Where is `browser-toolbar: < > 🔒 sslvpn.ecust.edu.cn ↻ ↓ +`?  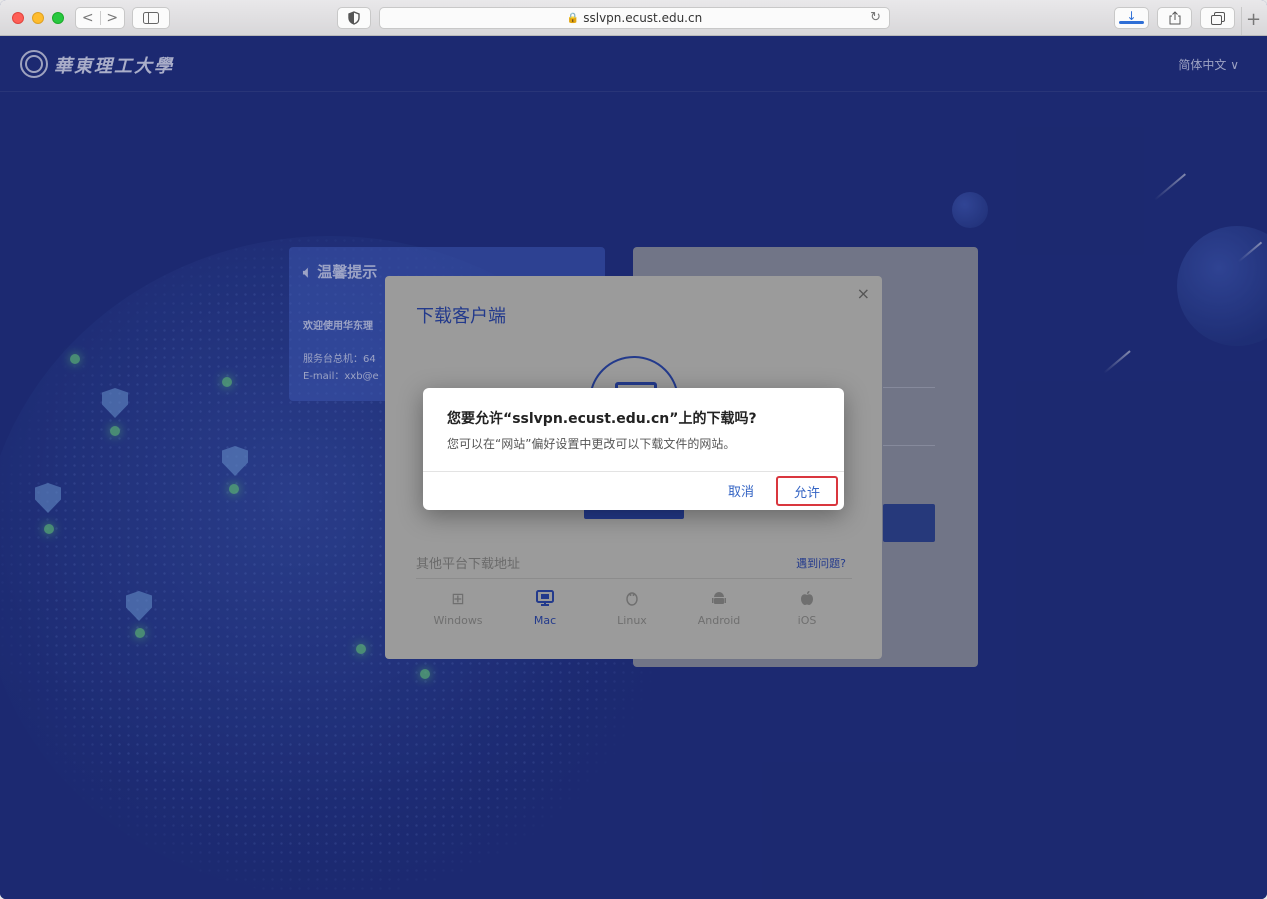 browser-toolbar: < > 🔒 sslvpn.ecust.edu.cn ↻ ↓ + is located at coordinates (633, 18).